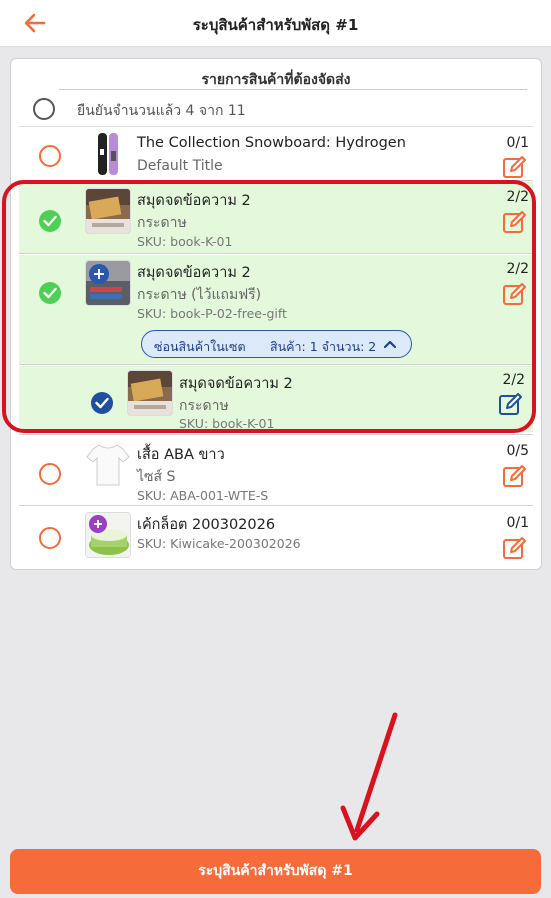 The image size is (551, 898). I want to click on confirm-count-label: ยืนยันจำนวนแล้ว 4 จาก 11, so click(161, 111).